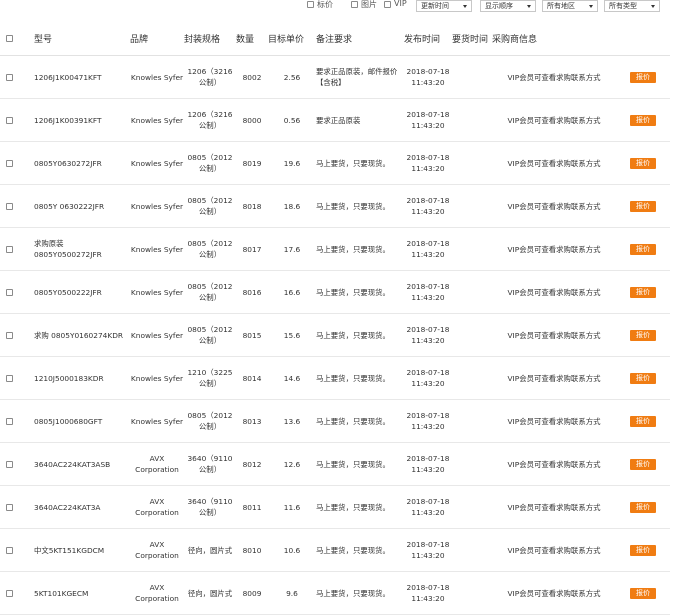 The width and height of the screenshot is (674, 615). What do you see at coordinates (428, 39) in the screenshot?
I see `column-header-publish-time: 发布时间` at bounding box center [428, 39].